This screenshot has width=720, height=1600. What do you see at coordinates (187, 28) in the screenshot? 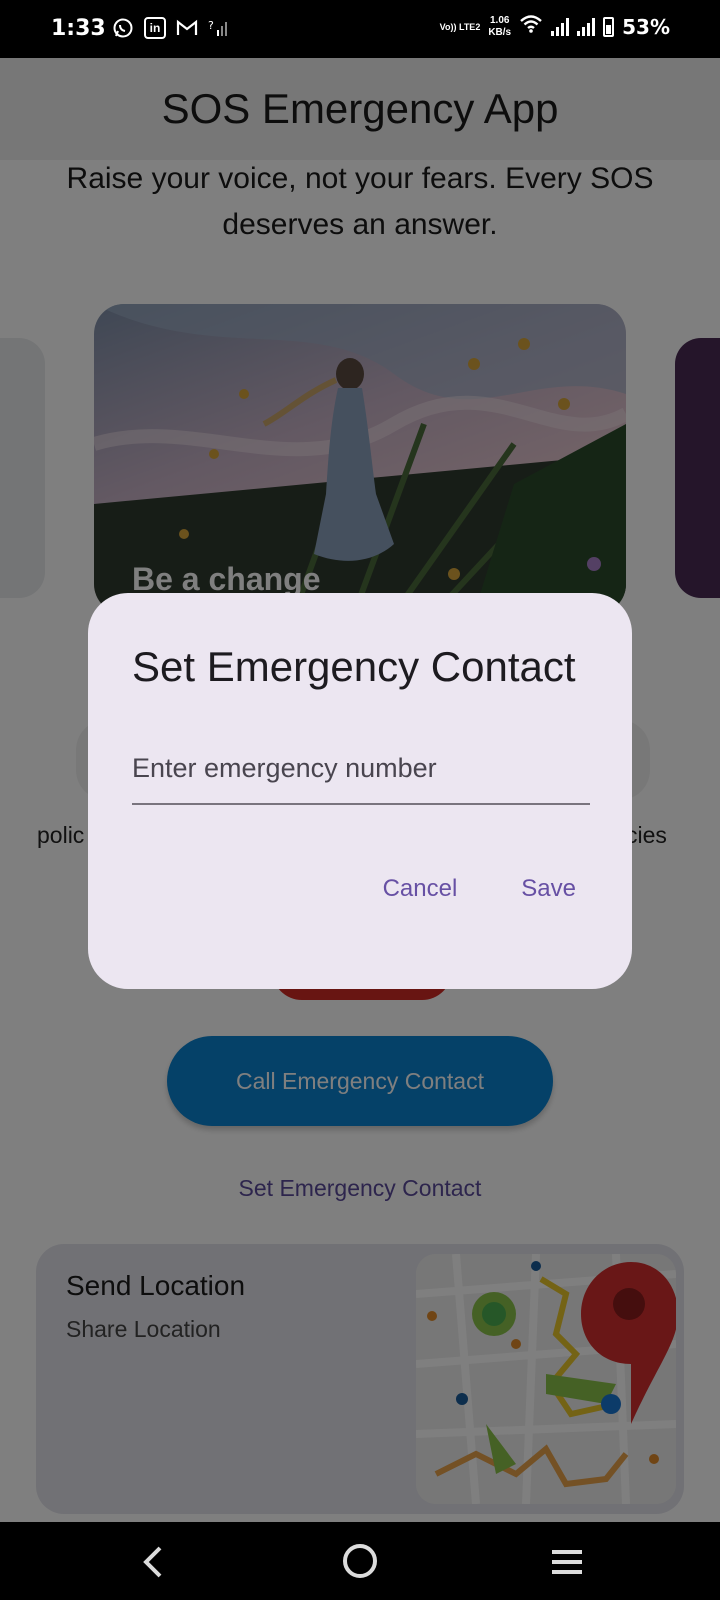
I see `gmail-icon` at bounding box center [187, 28].